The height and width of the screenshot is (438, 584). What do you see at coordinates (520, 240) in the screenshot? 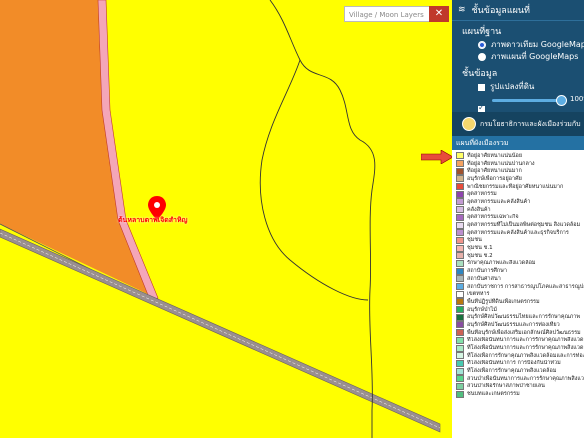
I see `legend-item: ชุมชน` at bounding box center [520, 240].